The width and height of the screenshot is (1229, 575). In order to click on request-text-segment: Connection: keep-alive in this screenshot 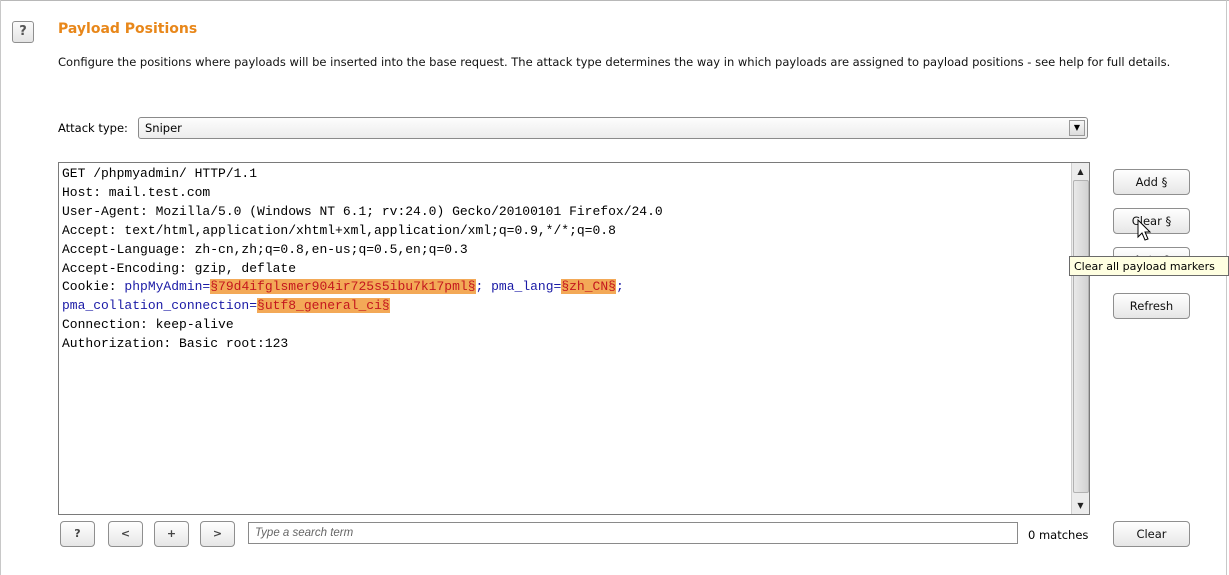, I will do `click(148, 325)`.